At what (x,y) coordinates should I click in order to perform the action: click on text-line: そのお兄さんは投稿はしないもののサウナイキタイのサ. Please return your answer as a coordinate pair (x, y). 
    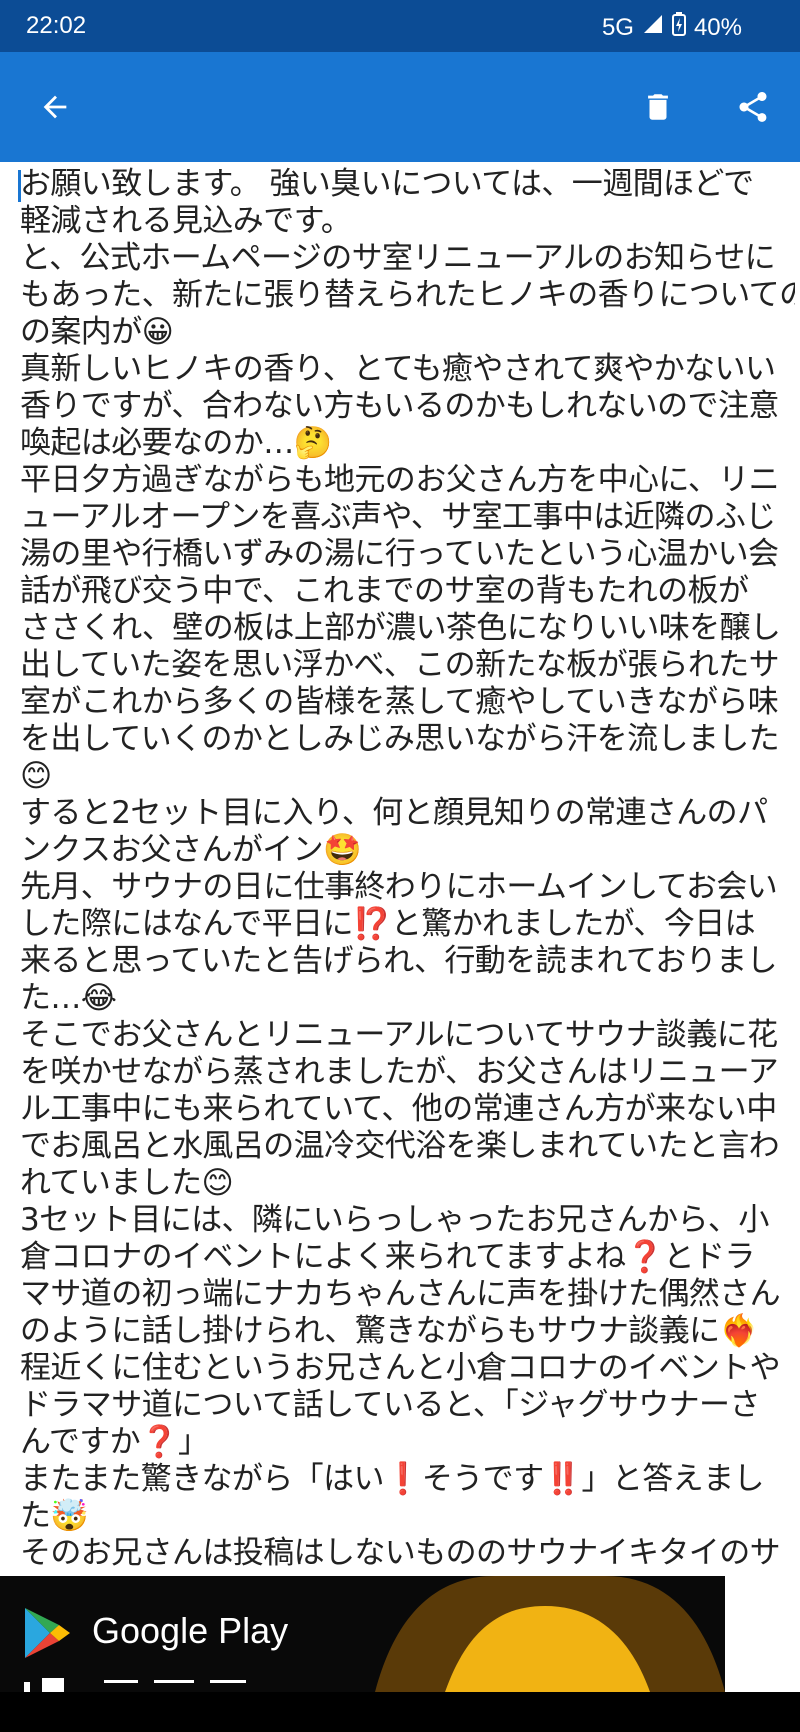
    Looking at the image, I should click on (400, 1553).